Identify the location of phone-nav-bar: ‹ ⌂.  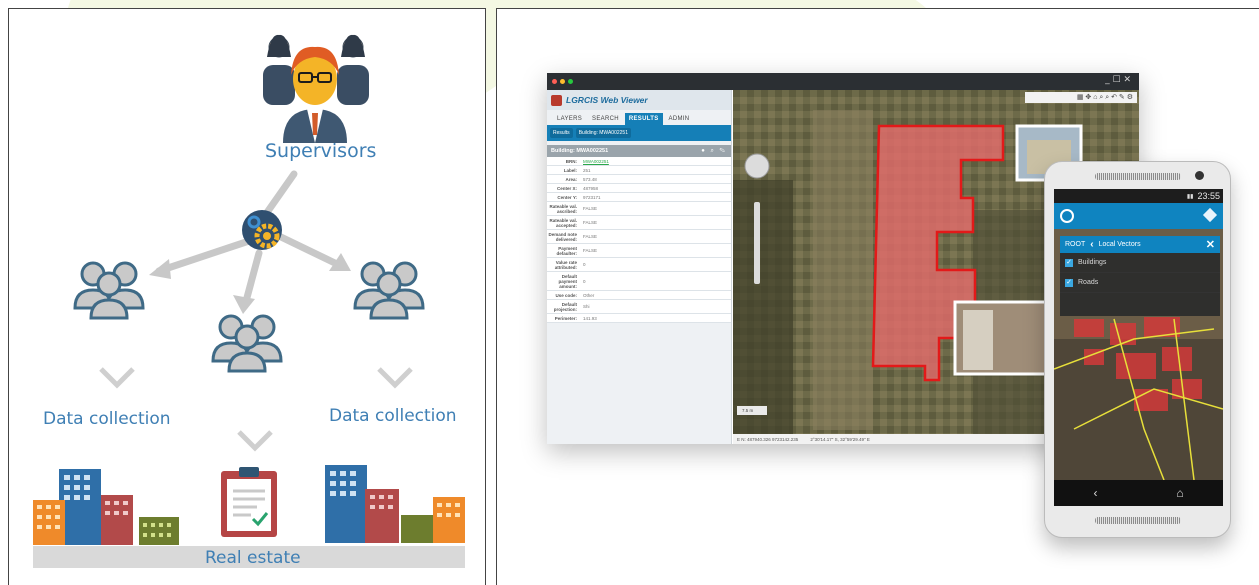
(1138, 493).